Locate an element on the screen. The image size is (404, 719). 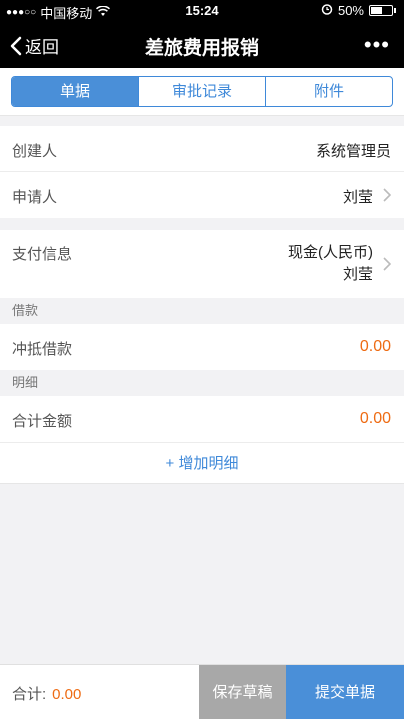
creator-label: 创建人 is located at coordinates (35, 151).